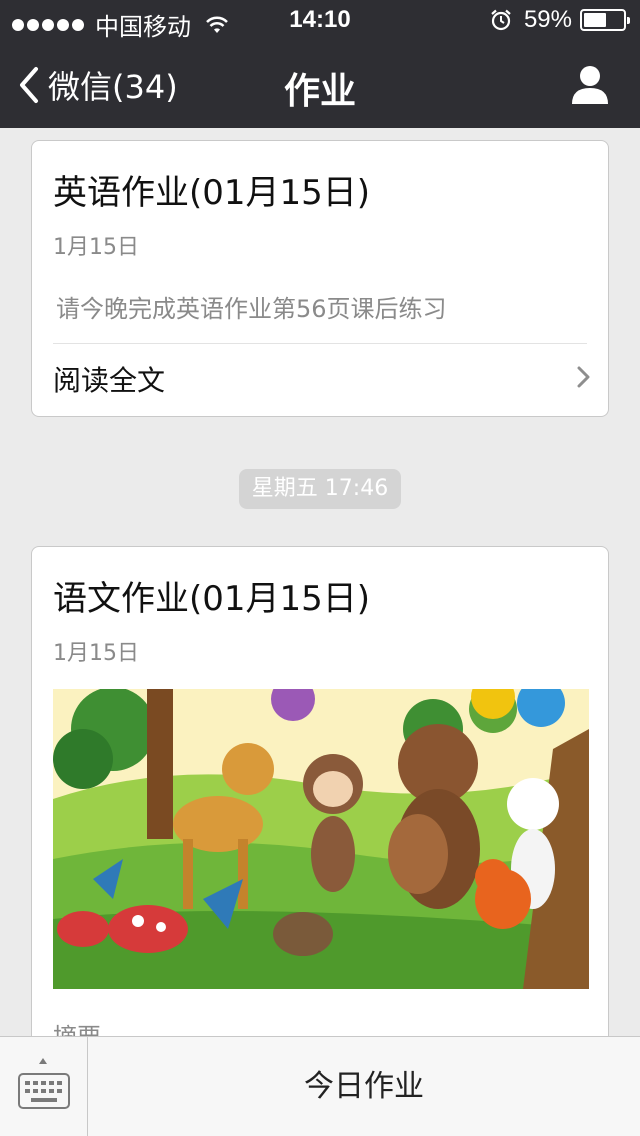 This screenshot has width=640, height=1136. I want to click on article-description: 请今晚完成英语作业第56页课后练习, so click(251, 309).